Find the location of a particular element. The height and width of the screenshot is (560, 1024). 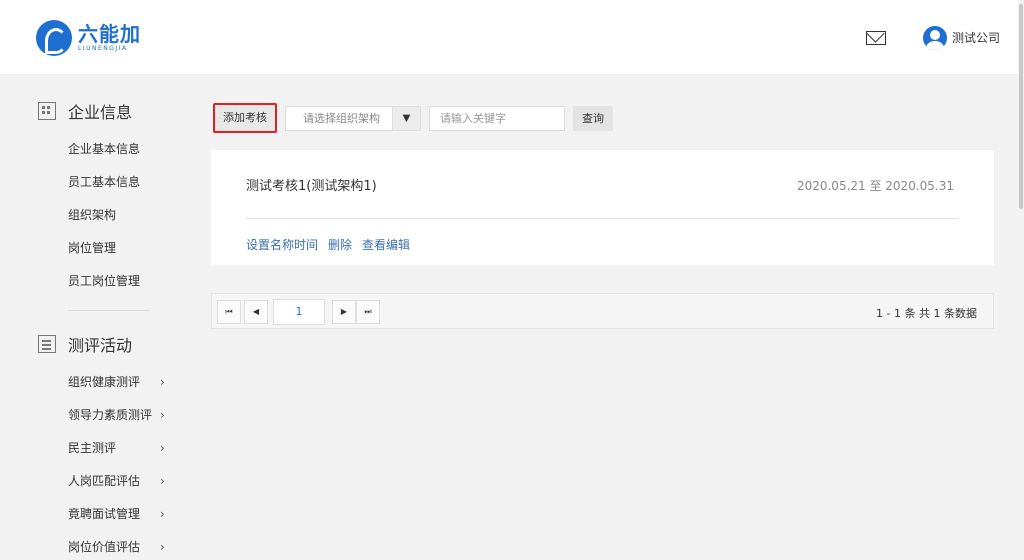

mail-icon is located at coordinates (876, 38).